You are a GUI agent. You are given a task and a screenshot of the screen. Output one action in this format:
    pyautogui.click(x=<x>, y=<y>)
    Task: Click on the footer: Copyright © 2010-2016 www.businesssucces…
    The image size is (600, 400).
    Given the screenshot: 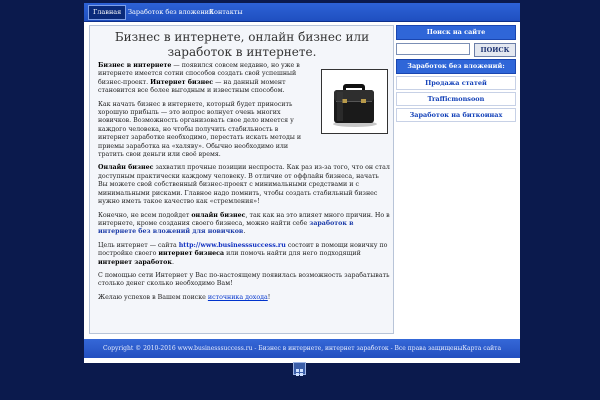 What is the action you would take?
    pyautogui.click(x=302, y=348)
    